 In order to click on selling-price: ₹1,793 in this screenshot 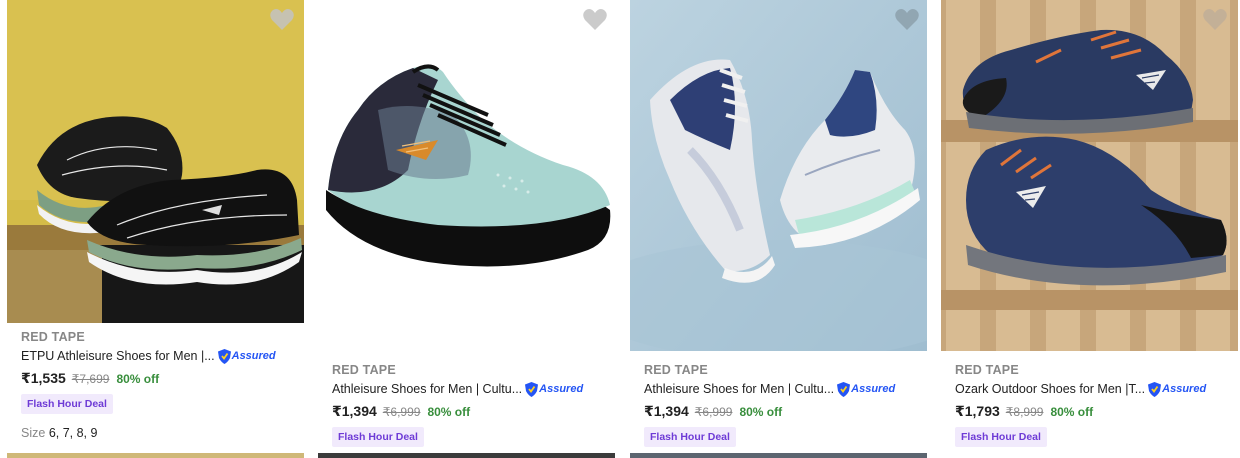, I will do `click(977, 411)`.